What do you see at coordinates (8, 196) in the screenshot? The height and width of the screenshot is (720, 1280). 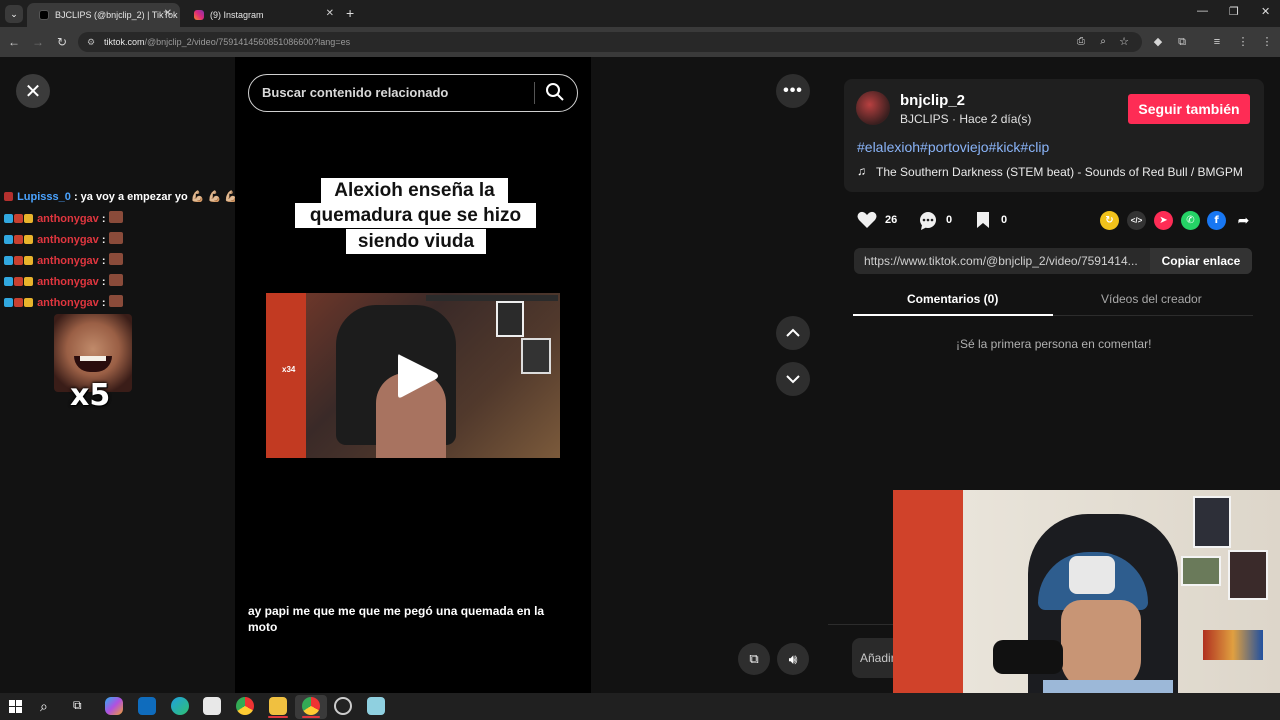 I see `badge-icon` at bounding box center [8, 196].